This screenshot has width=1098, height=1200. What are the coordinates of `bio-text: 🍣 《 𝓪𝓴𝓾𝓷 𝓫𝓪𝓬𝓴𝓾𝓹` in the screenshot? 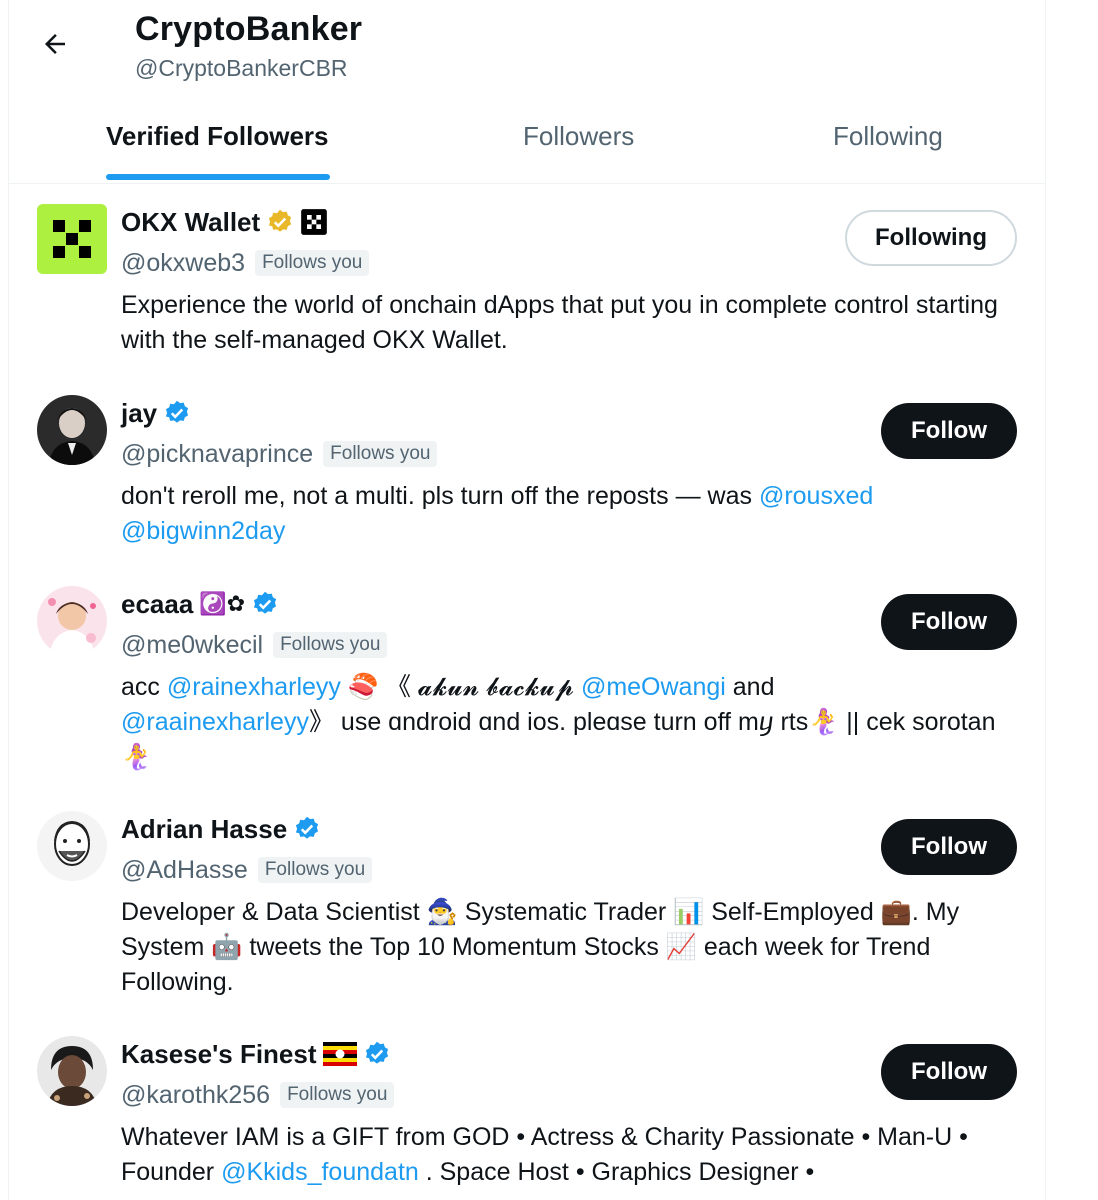 It's located at (460, 687).